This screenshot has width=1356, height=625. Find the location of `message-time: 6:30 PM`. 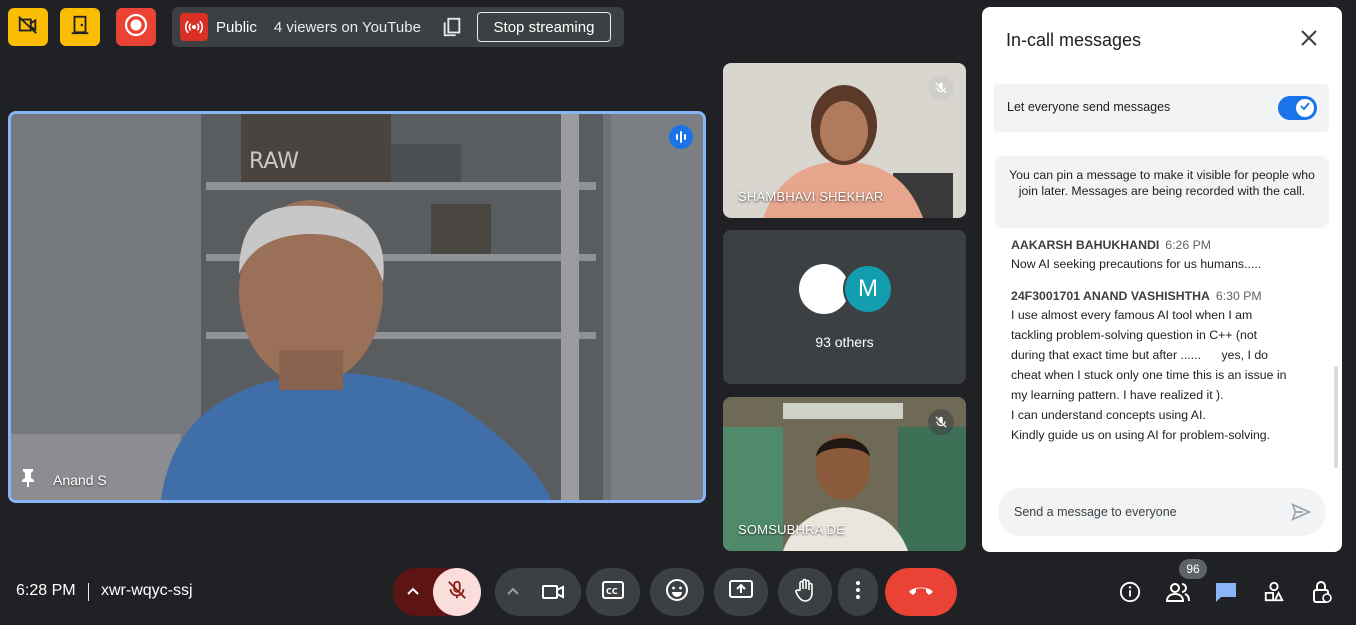

message-time: 6:30 PM is located at coordinates (1238, 296).